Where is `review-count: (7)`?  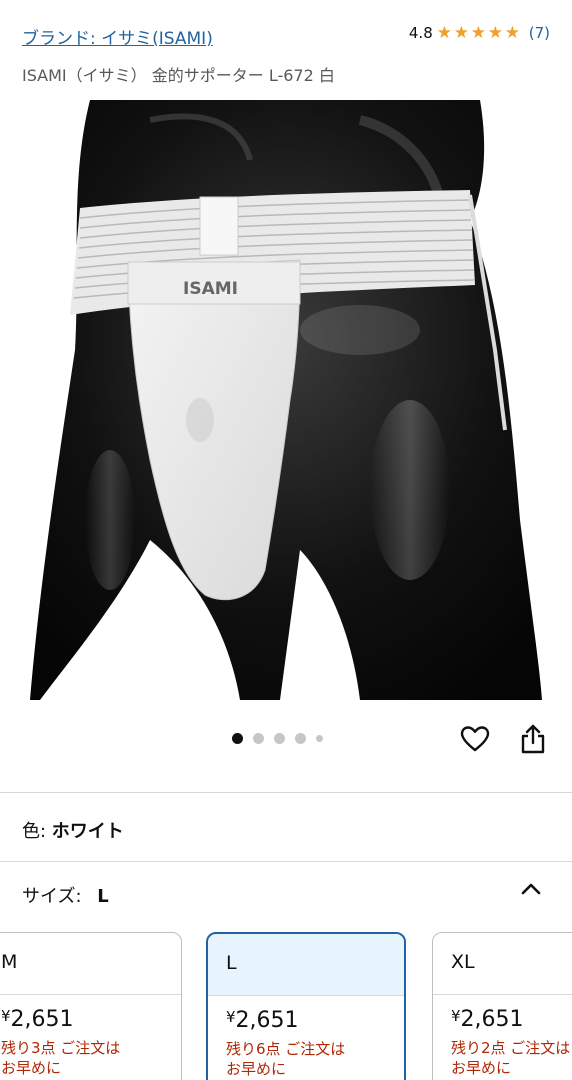 review-count: (7) is located at coordinates (539, 33).